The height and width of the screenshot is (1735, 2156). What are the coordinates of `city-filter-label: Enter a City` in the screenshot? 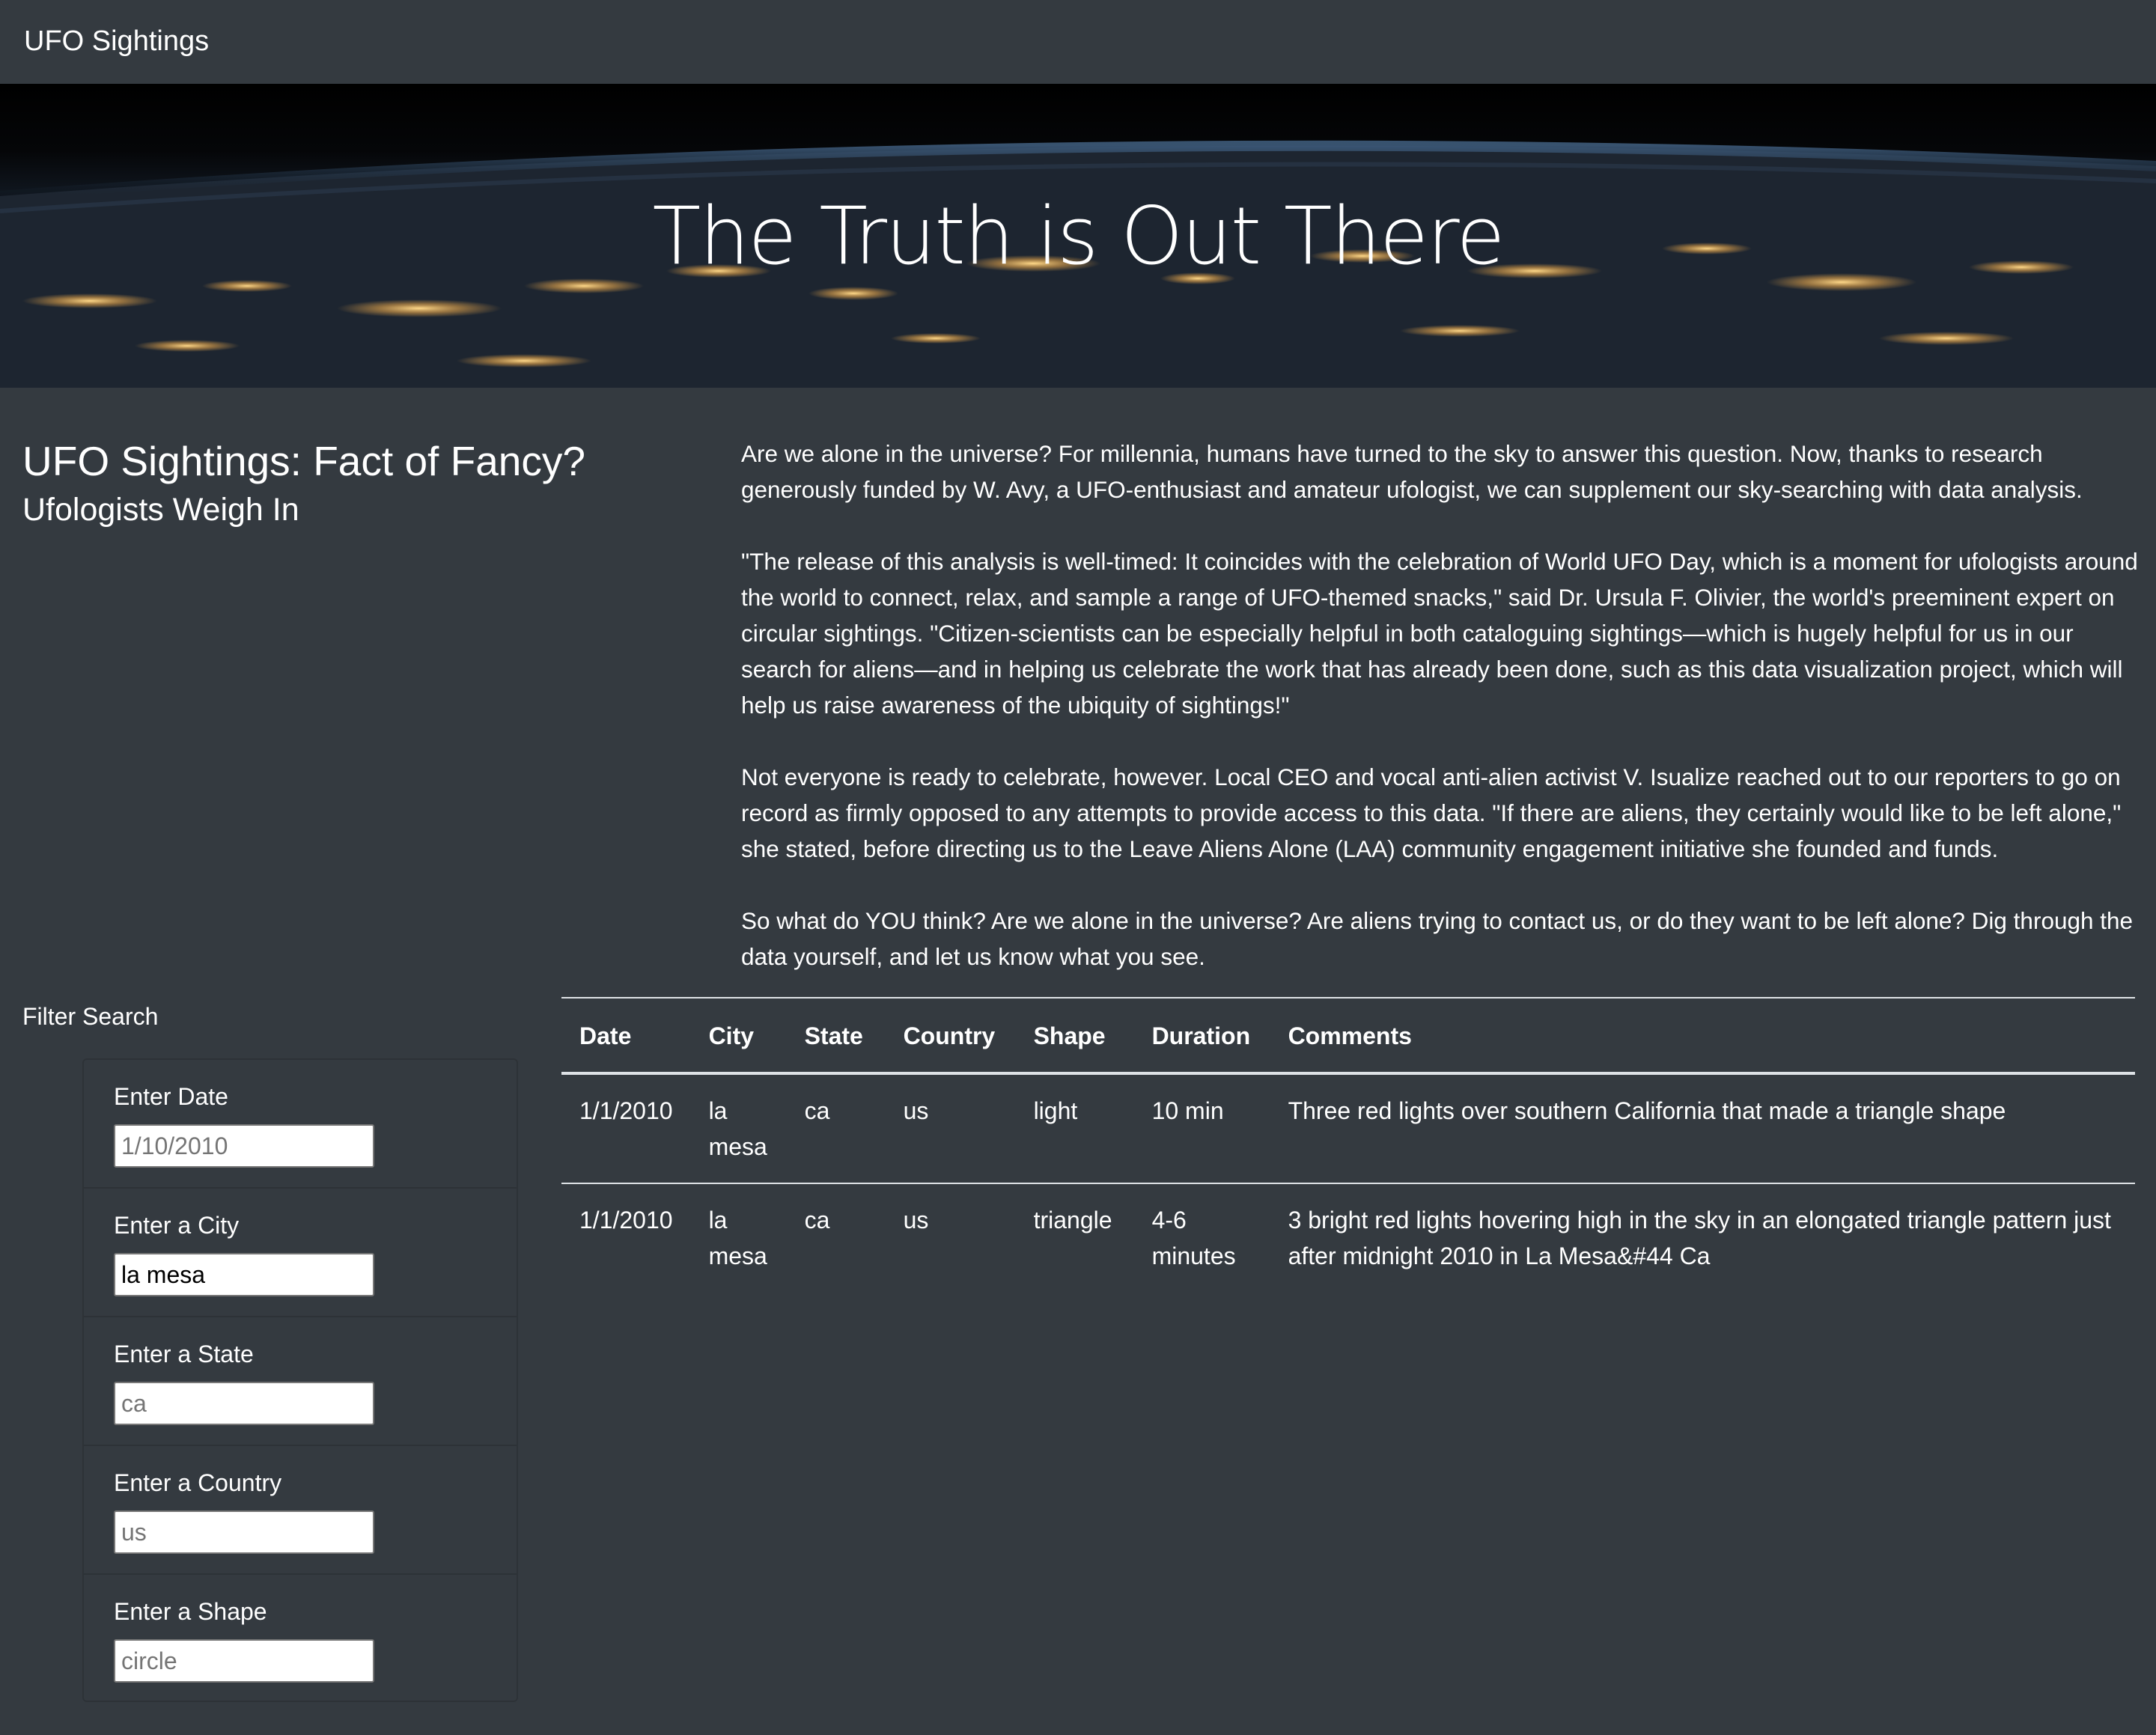 It's located at (177, 1225).